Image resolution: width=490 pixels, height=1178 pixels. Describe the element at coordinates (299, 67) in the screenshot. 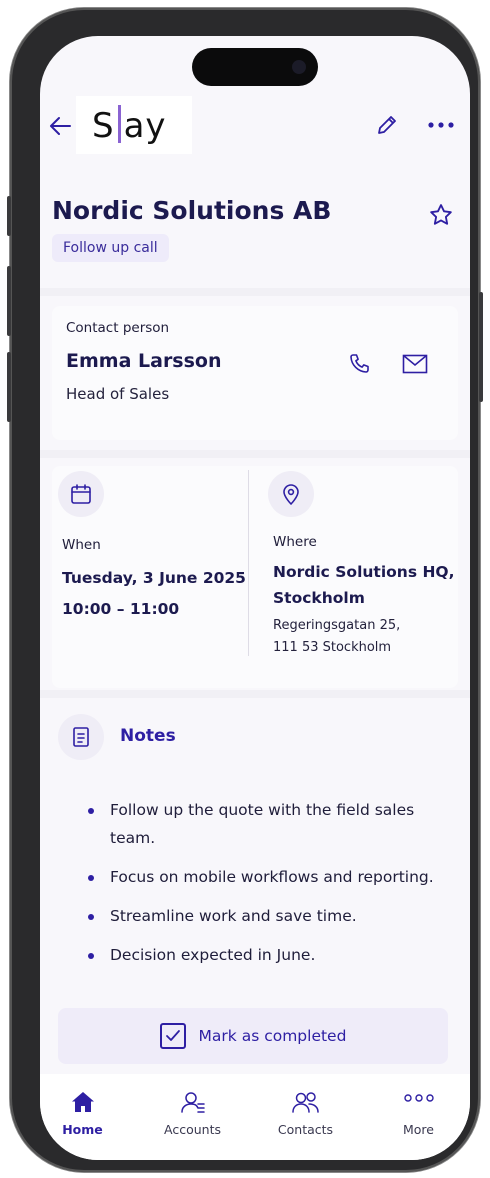

I see `camera-icon` at that location.